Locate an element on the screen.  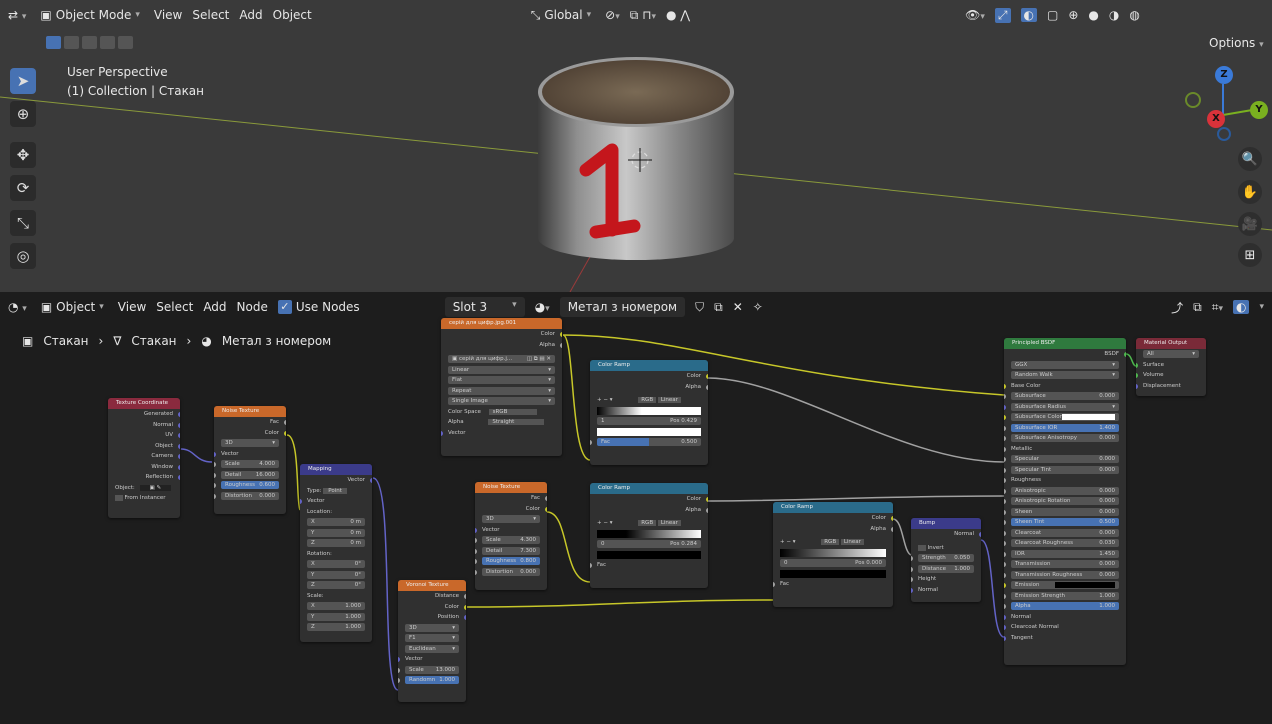
options-dropdown: Options ▾ is located at coordinates (1236, 43).